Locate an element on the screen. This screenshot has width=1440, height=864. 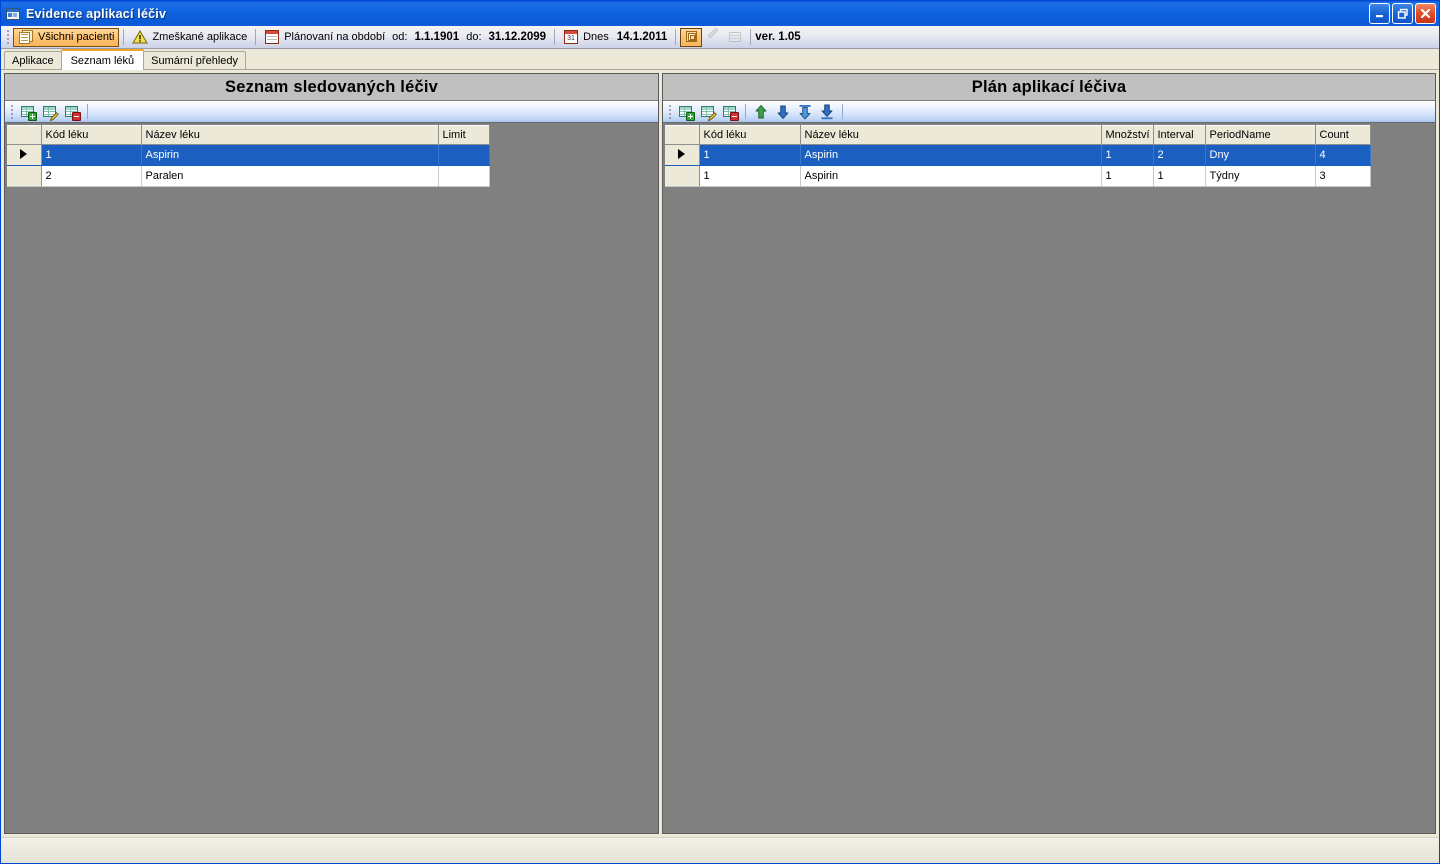
table-cell: 3 is located at coordinates (1343, 176).